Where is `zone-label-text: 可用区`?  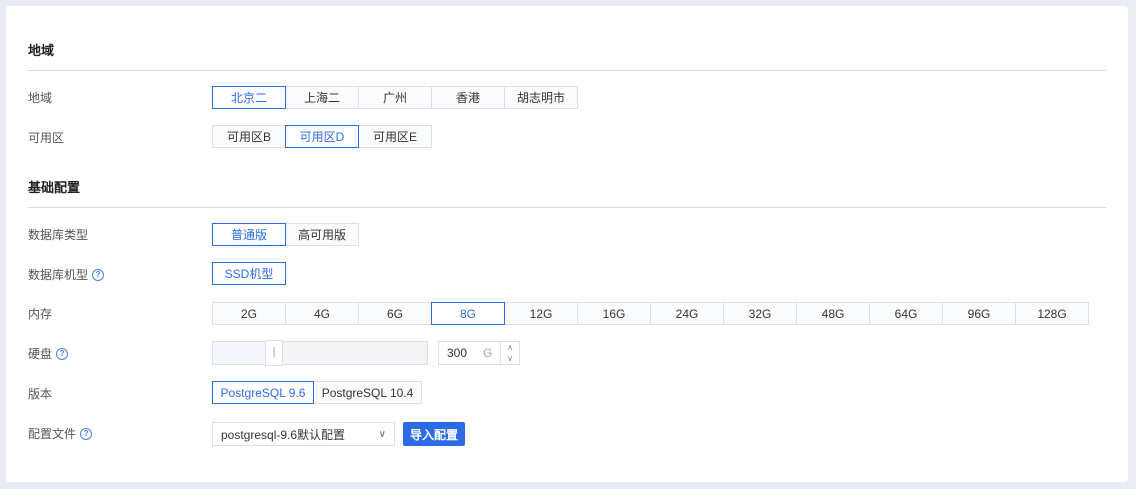 zone-label-text: 可用区 is located at coordinates (46, 138).